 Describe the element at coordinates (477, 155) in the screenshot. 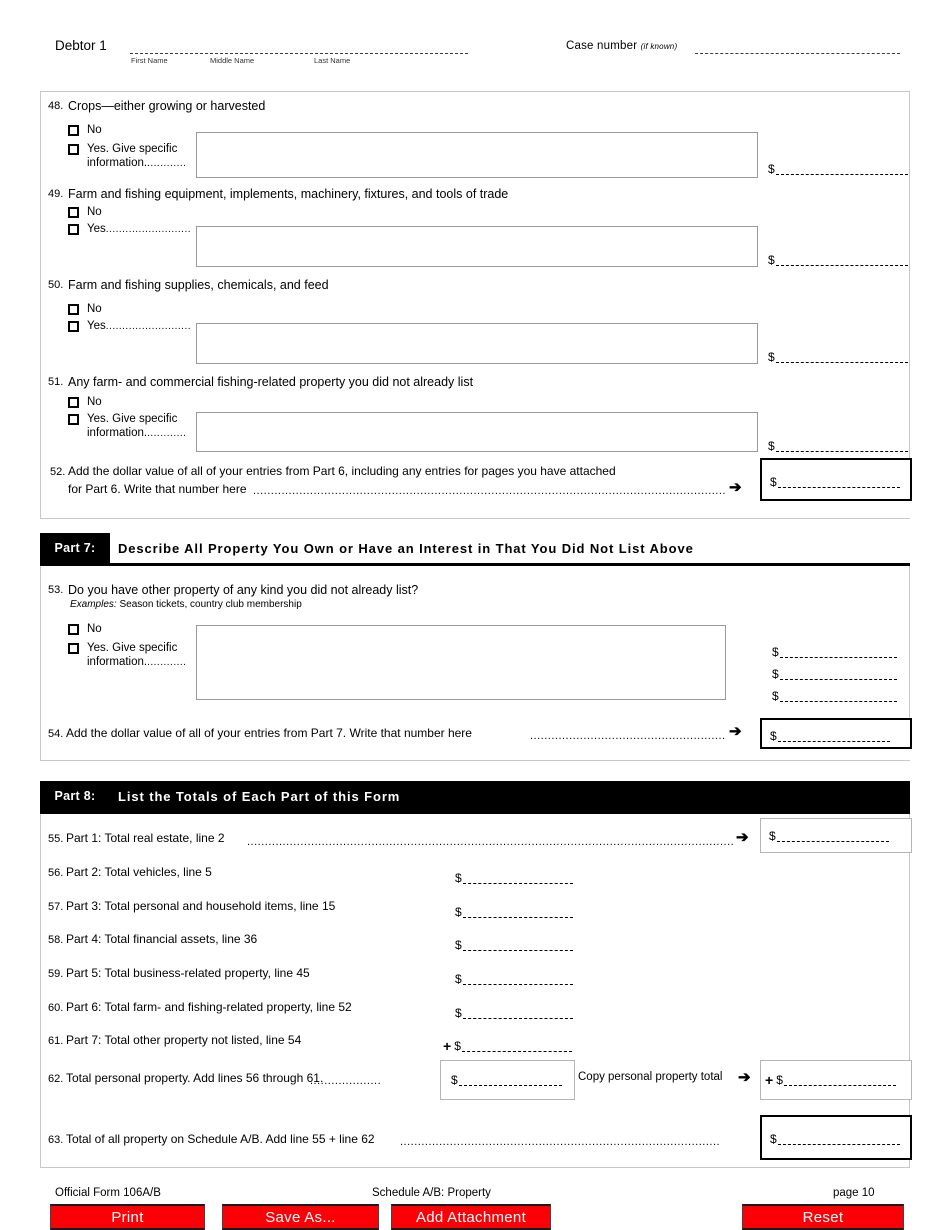

I see `question-48-info-box` at that location.